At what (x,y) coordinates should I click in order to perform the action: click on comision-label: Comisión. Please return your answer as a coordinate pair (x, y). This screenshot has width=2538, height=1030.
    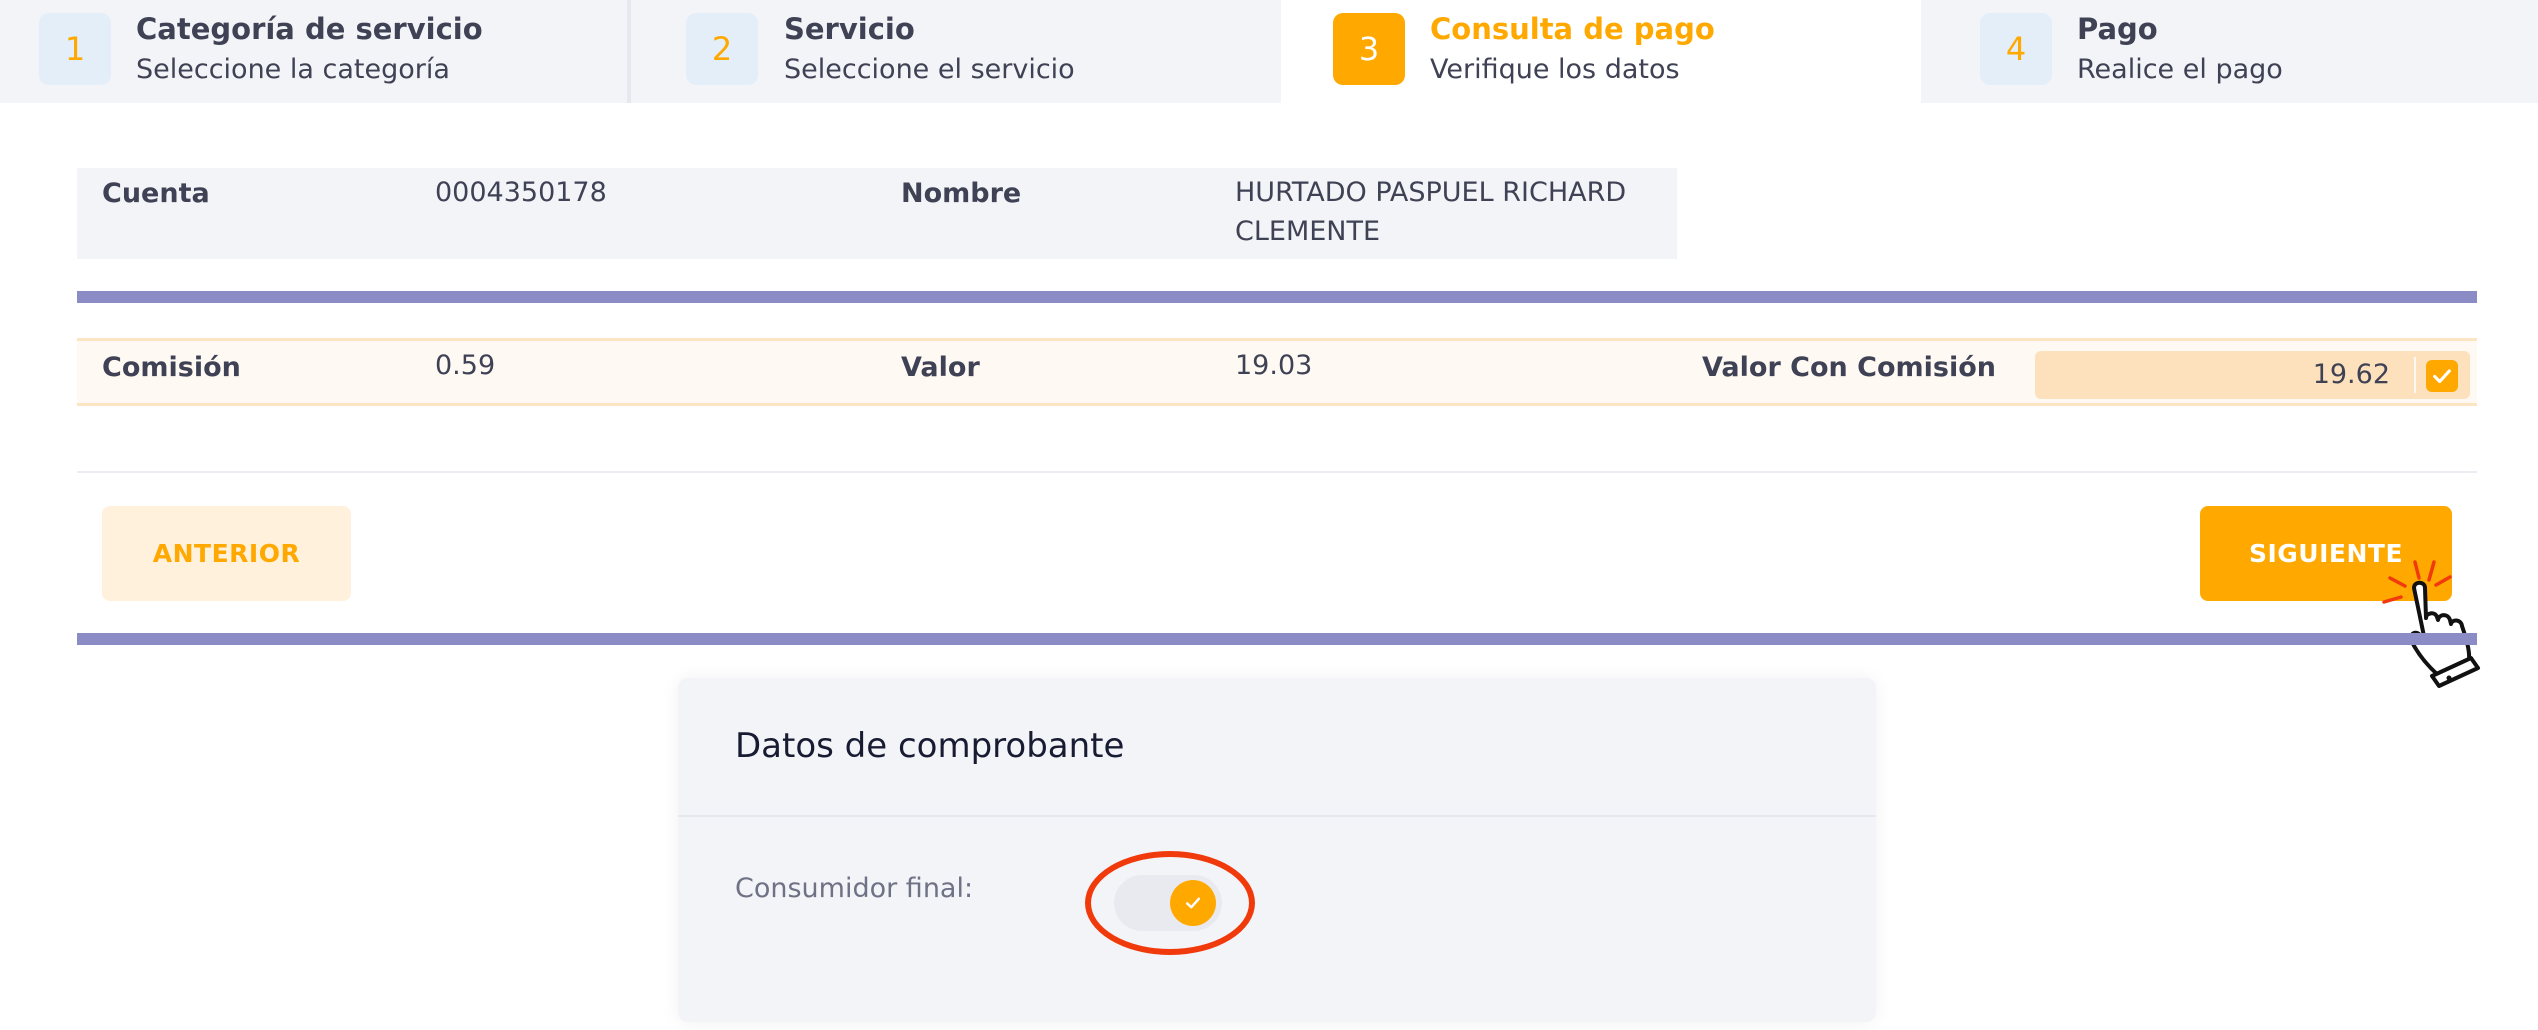
    Looking at the image, I should click on (171, 367).